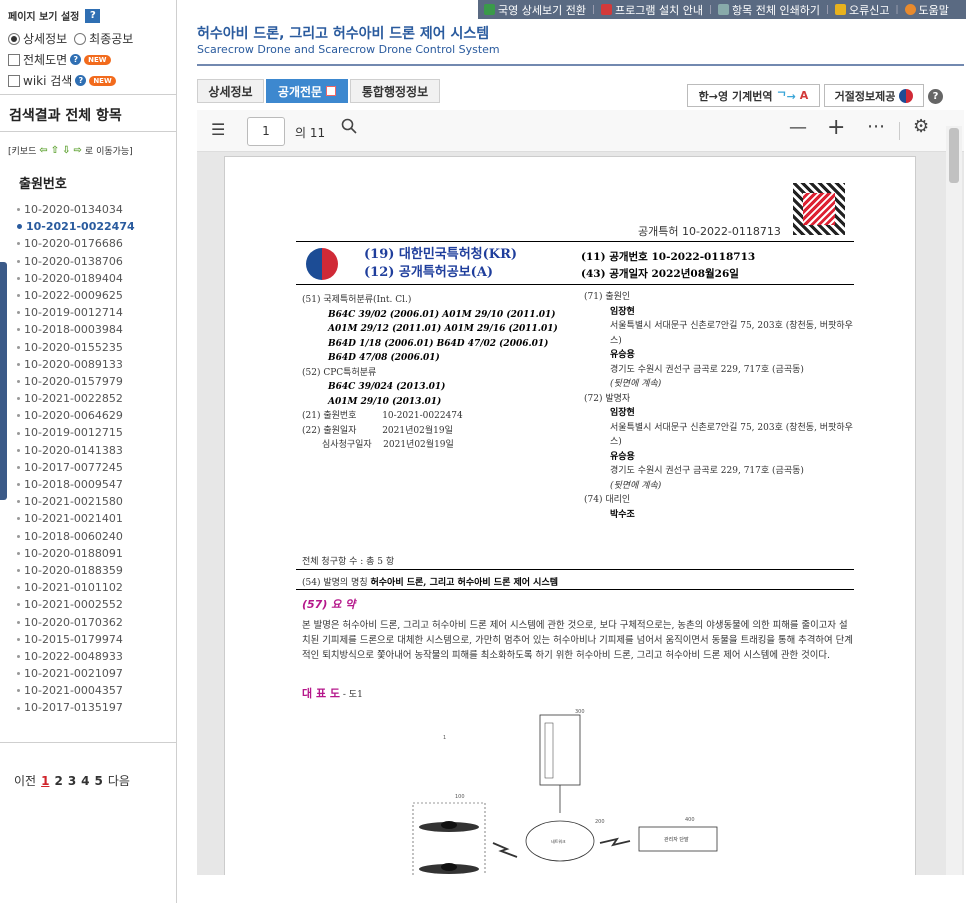 The height and width of the screenshot is (903, 966). Describe the element at coordinates (73, 707) in the screenshot. I see `result-item-number: 10-2017-0135197` at that location.